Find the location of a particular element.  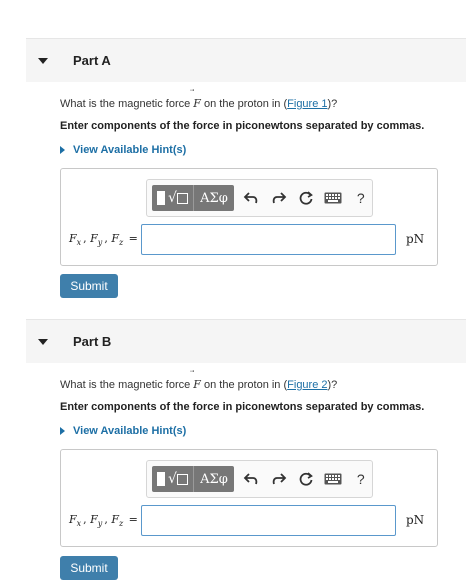

part-b-answer-box: √ ΑΣφ ? Fx, Fy, Fz = pN is located at coordinates (249, 498).